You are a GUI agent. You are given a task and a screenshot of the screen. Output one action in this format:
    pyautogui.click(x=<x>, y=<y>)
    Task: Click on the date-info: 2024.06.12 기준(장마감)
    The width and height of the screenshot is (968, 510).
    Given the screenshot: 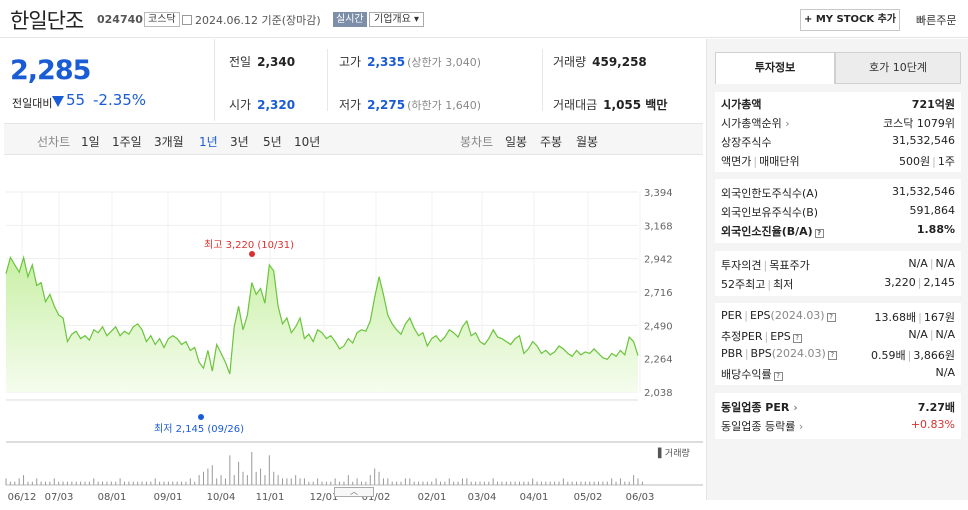 What is the action you would take?
    pyautogui.click(x=251, y=20)
    